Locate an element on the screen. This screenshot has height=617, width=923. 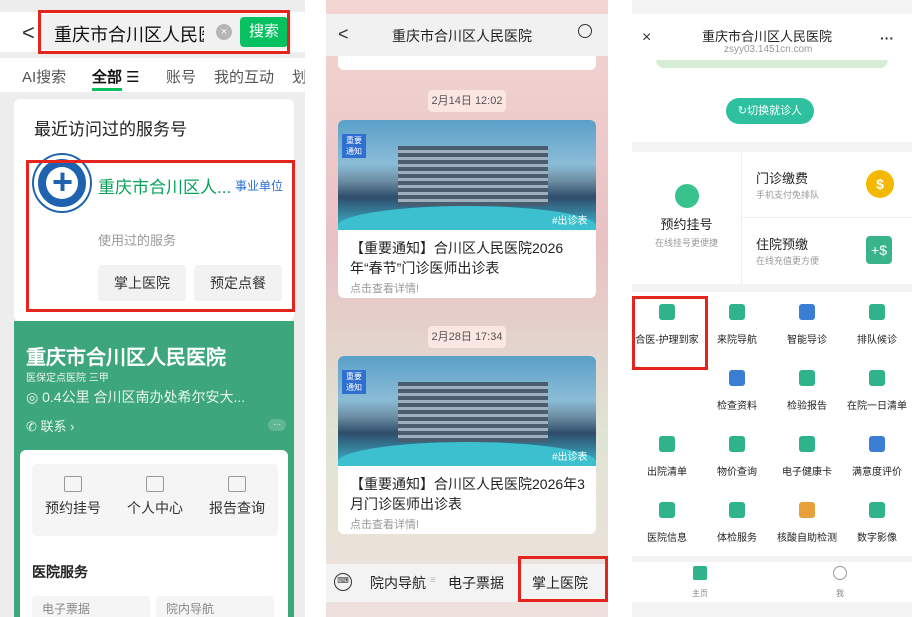
search-button: 搜索 is located at coordinates (264, 32).